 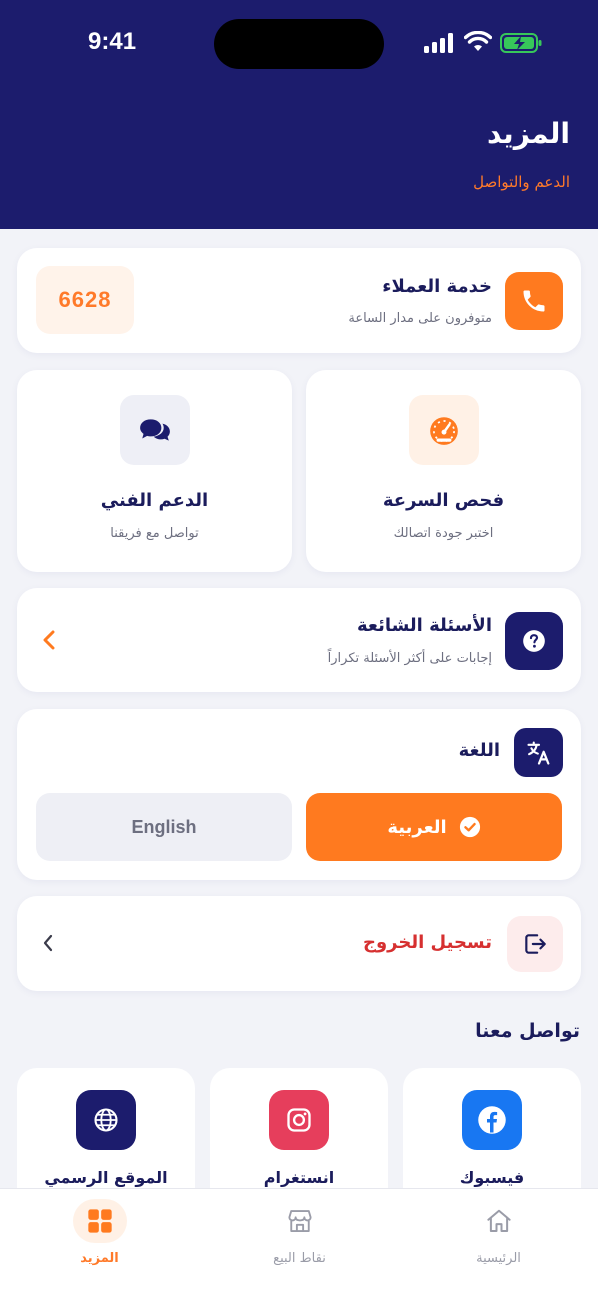 What do you see at coordinates (527, 1031) in the screenshot?
I see `contact-section-title: تواصل معنا` at bounding box center [527, 1031].